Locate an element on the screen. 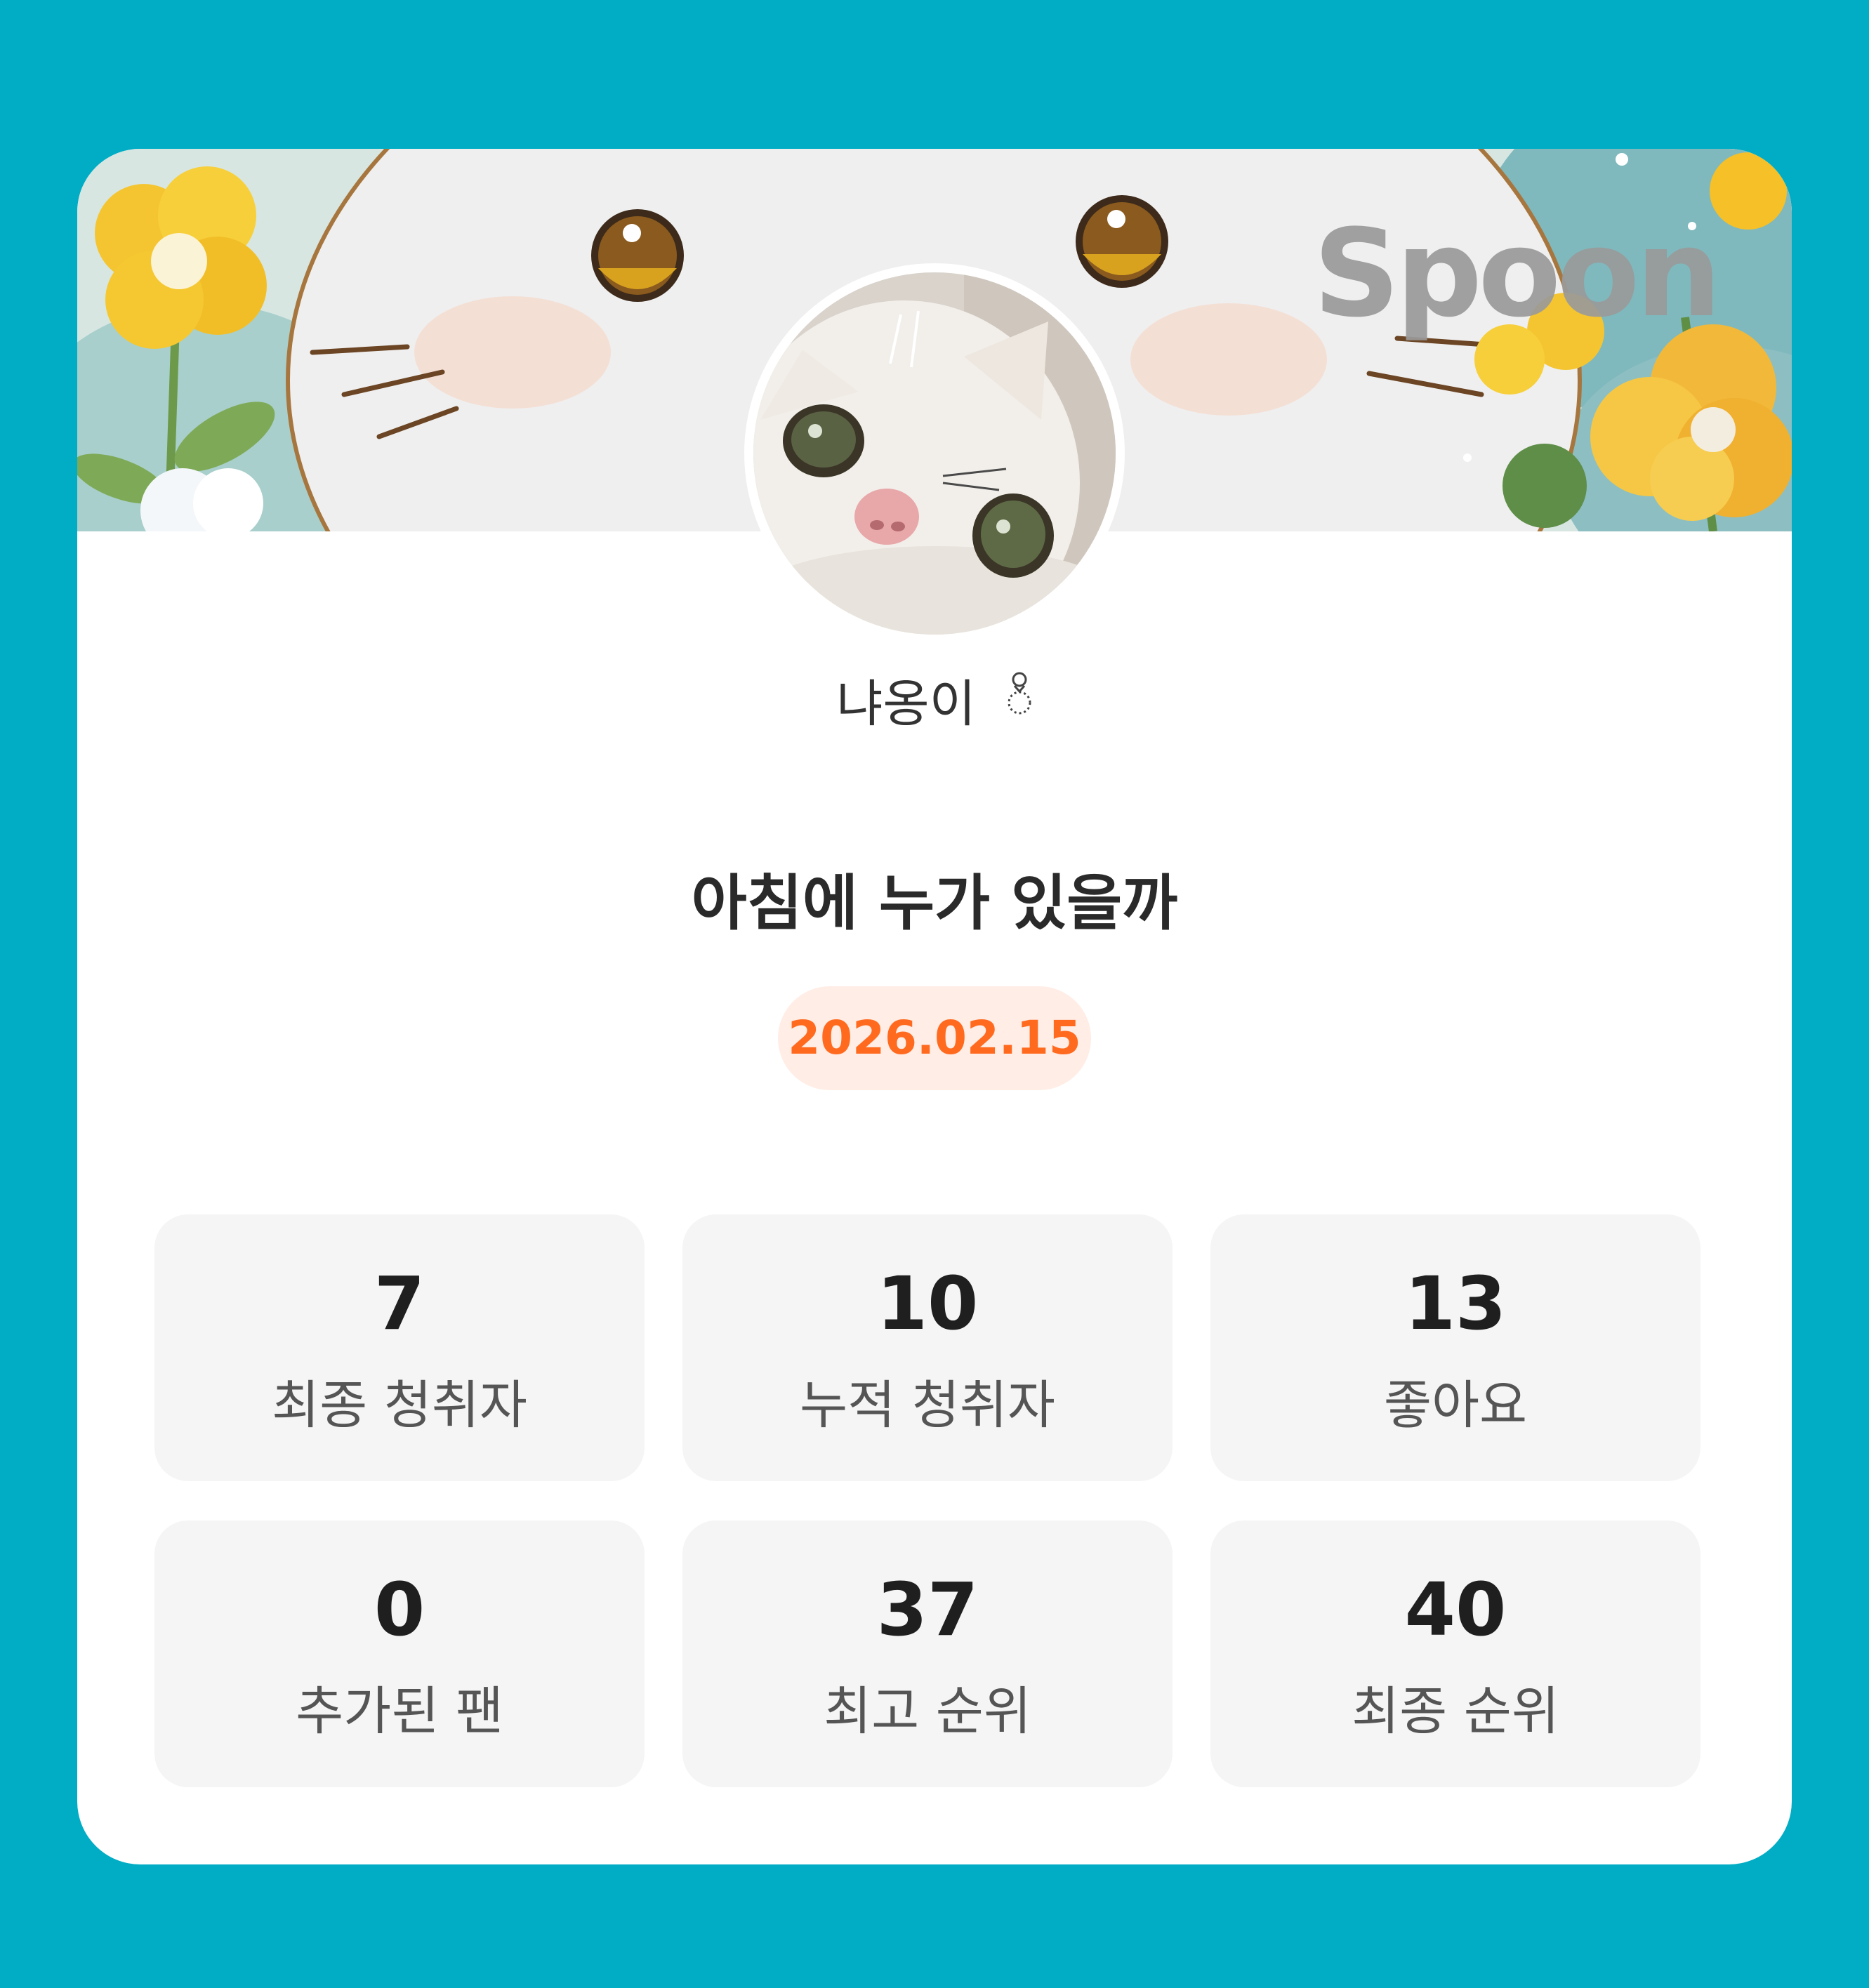 Image resolution: width=1869 pixels, height=1988 pixels. stat-label: 최고 순위 is located at coordinates (927, 1711).